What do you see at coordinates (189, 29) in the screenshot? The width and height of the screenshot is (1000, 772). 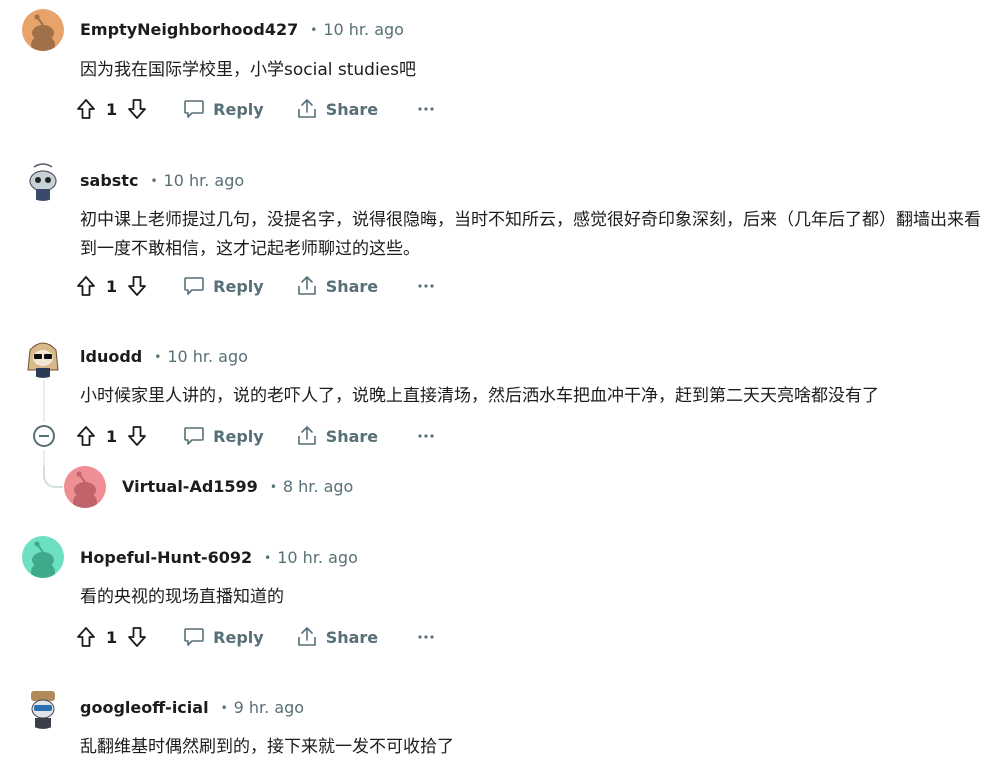 I see `author-name: EmptyNeighborhood427` at bounding box center [189, 29].